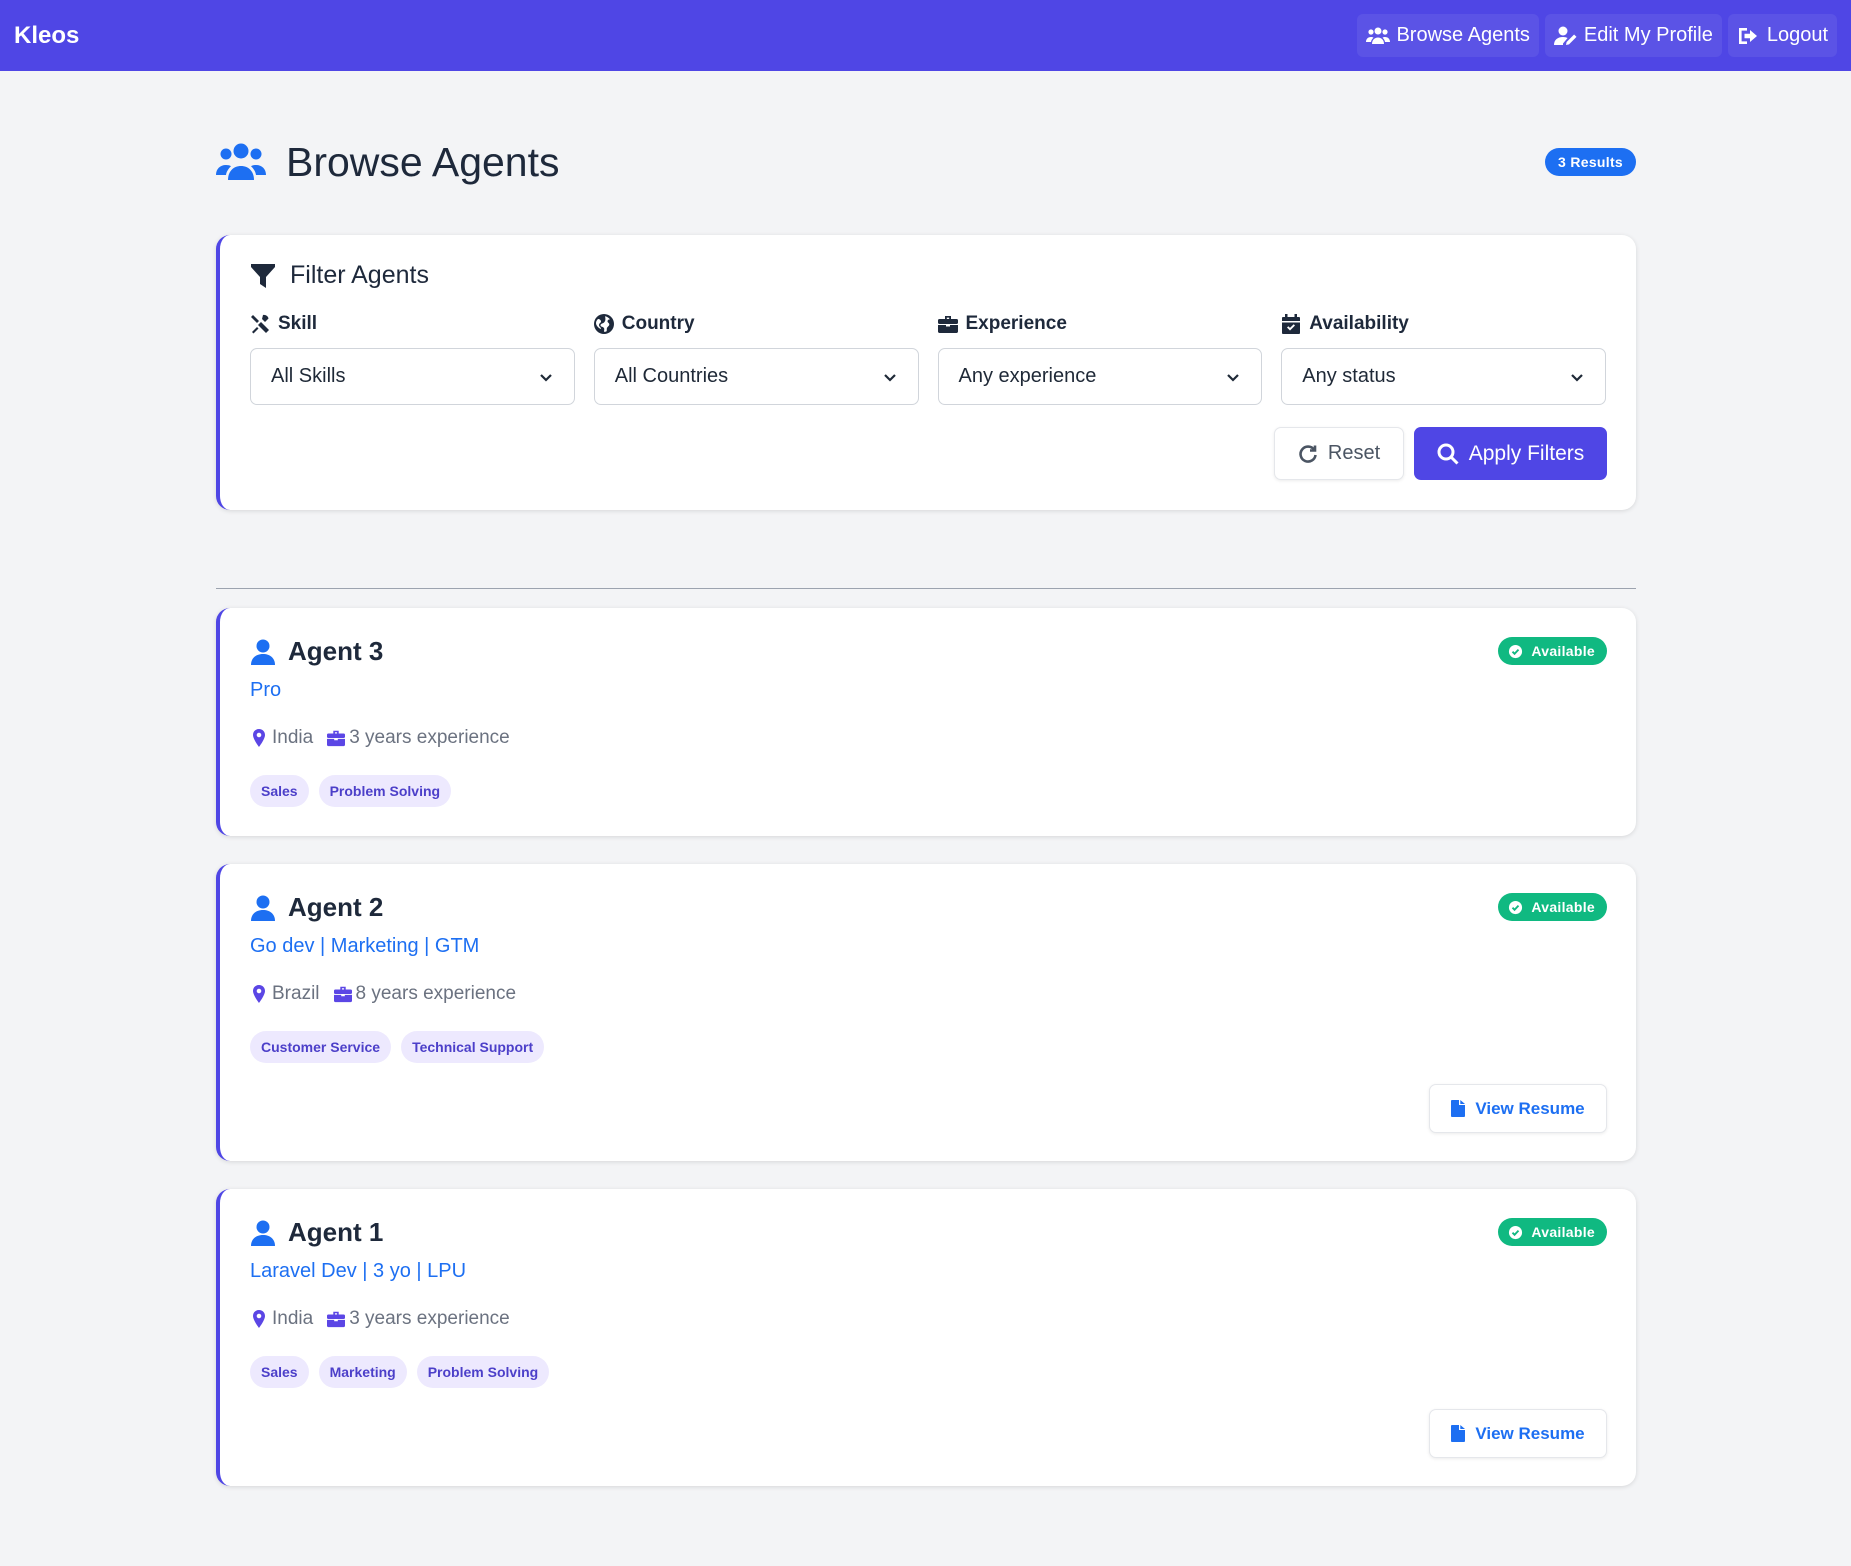 This screenshot has height=1566, width=1851. What do you see at coordinates (1448, 454) in the screenshot?
I see `search-icon` at bounding box center [1448, 454].